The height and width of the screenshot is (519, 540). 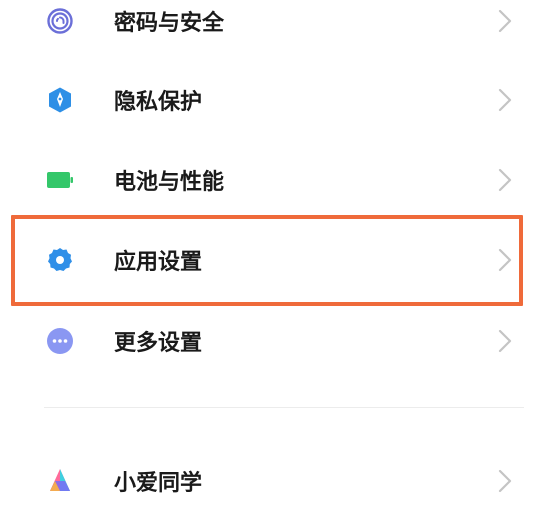 What do you see at coordinates (60, 21) in the screenshot?
I see `fingerprint-icon` at bounding box center [60, 21].